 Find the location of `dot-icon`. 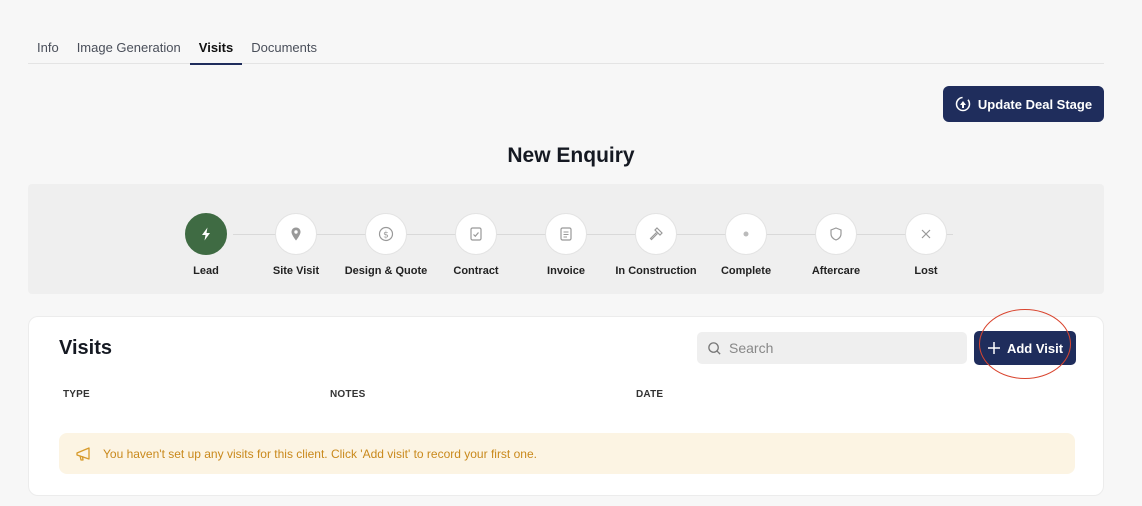

dot-icon is located at coordinates (746, 234).